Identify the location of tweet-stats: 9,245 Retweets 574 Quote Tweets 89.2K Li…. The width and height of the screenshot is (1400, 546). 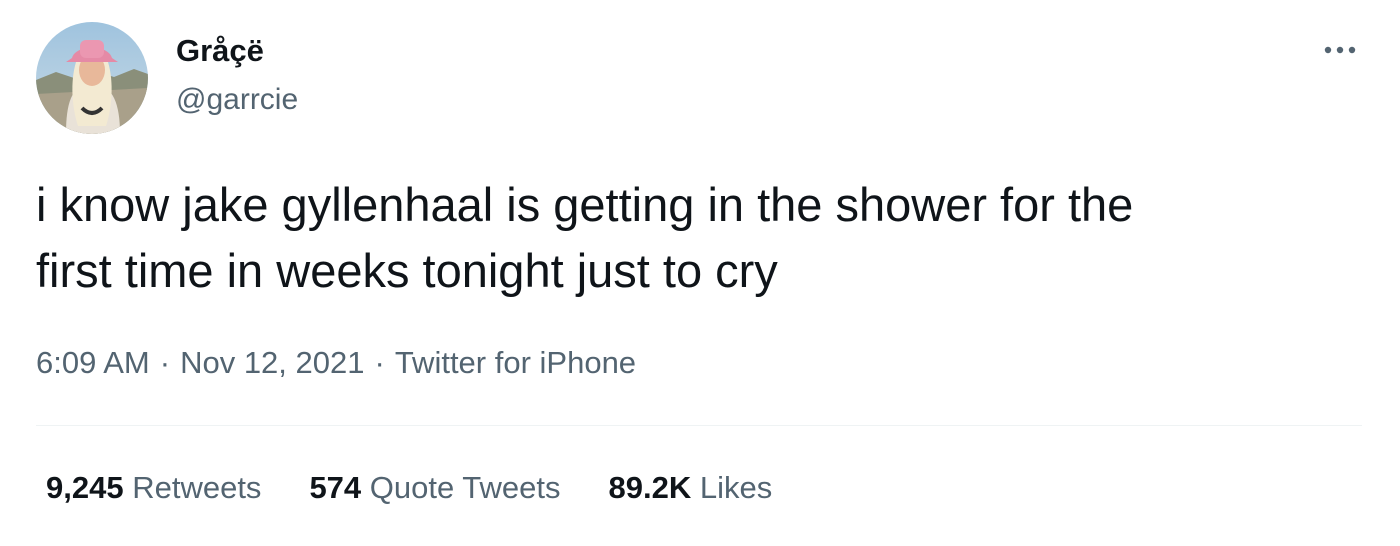
(433, 488).